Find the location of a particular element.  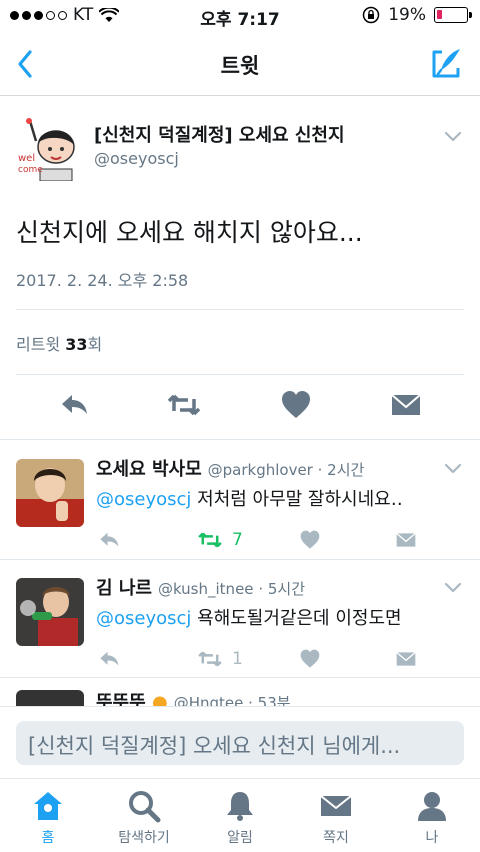

tab-messages: 쪽지 is located at coordinates (336, 819).